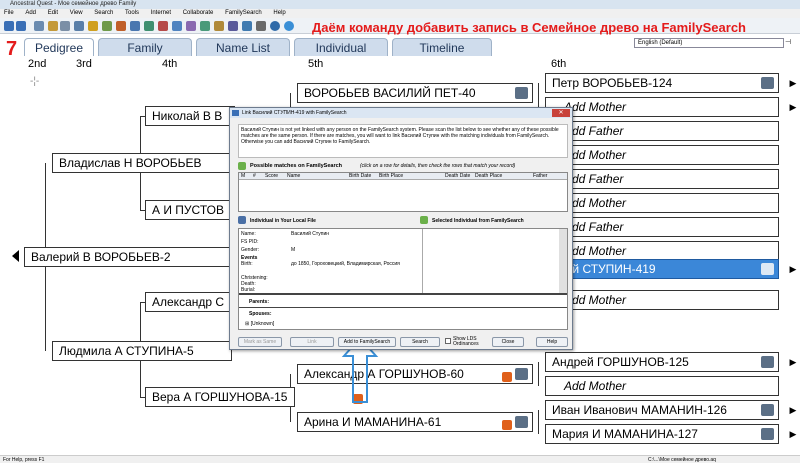 Image resolution: width=800 pixels, height=464 pixels. I want to click on person-gen6-selected: илий СТУПИН-419, so click(662, 269).